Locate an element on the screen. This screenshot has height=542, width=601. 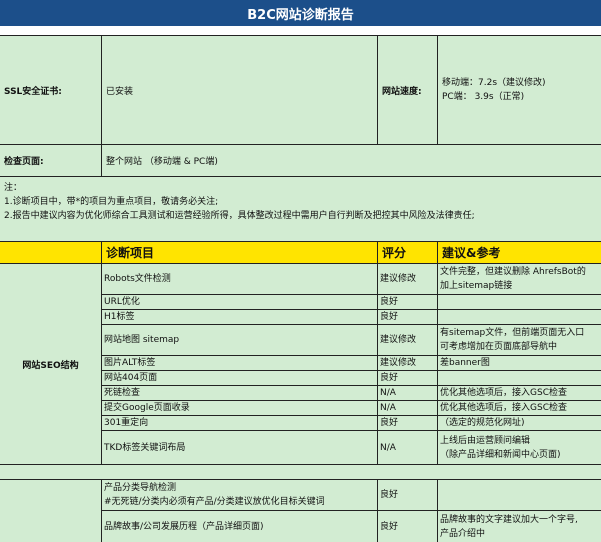
scope-value: 整个网站 （移动端 & PC端) is located at coordinates (162, 162).